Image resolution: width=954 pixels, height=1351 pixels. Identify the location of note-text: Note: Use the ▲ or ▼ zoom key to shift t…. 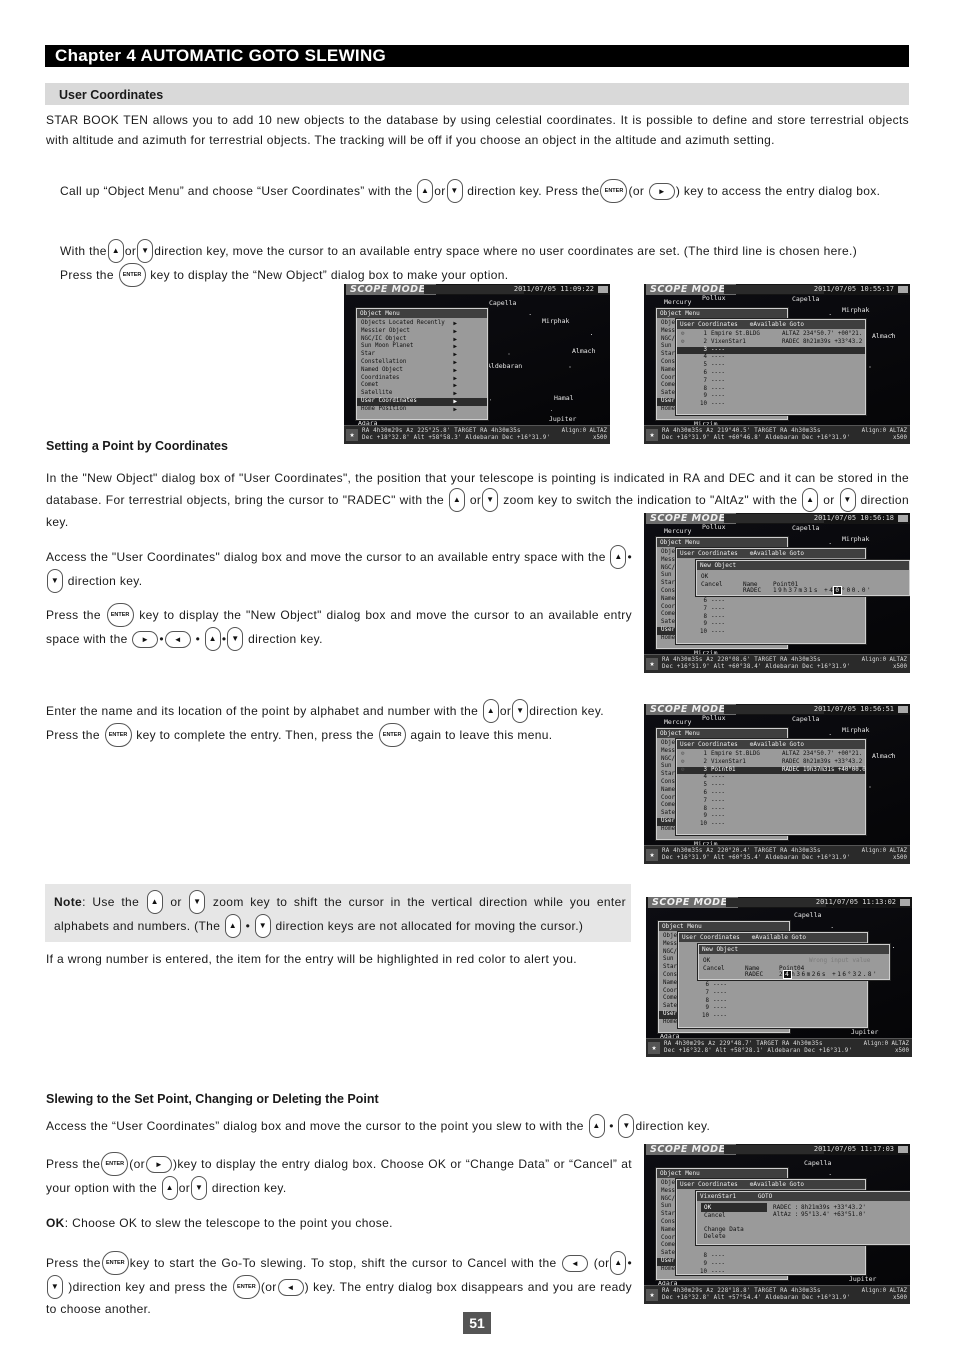
(340, 914).